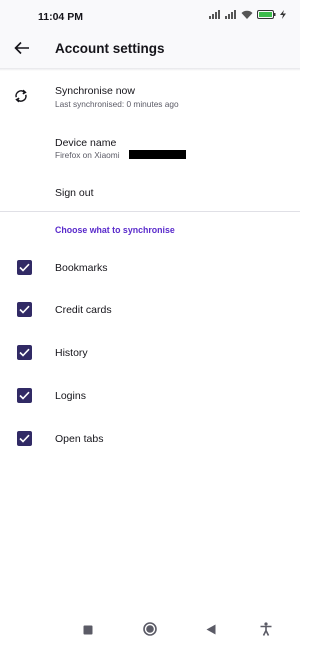  I want to click on wifi-icon, so click(247, 14).